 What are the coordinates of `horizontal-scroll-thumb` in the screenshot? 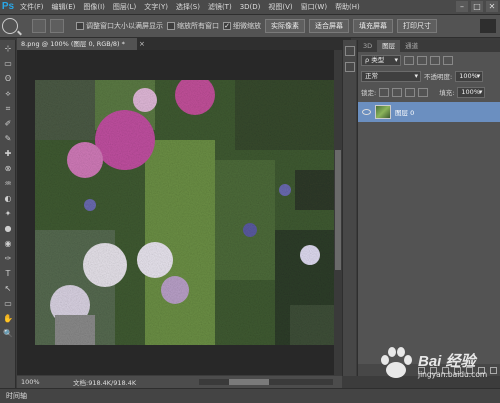 It's located at (249, 382).